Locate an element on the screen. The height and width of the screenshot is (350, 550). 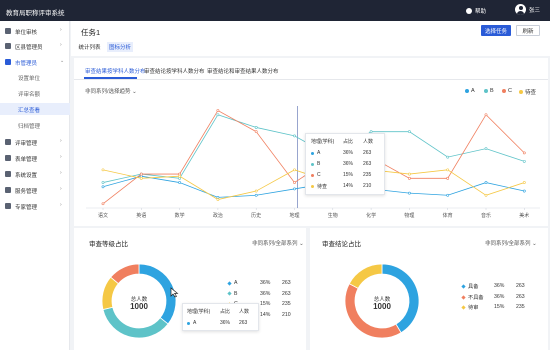
pie-legend-name: 具备 is located at coordinates (473, 287).